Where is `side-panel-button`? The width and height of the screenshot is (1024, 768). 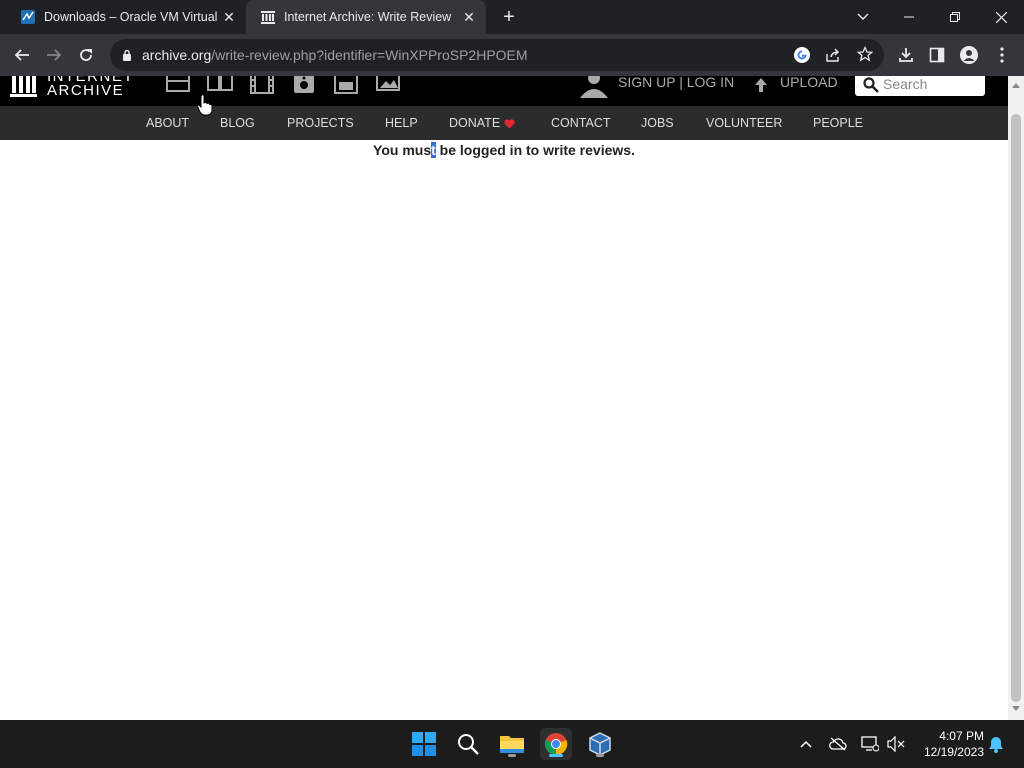 side-panel-button is located at coordinates (937, 55).